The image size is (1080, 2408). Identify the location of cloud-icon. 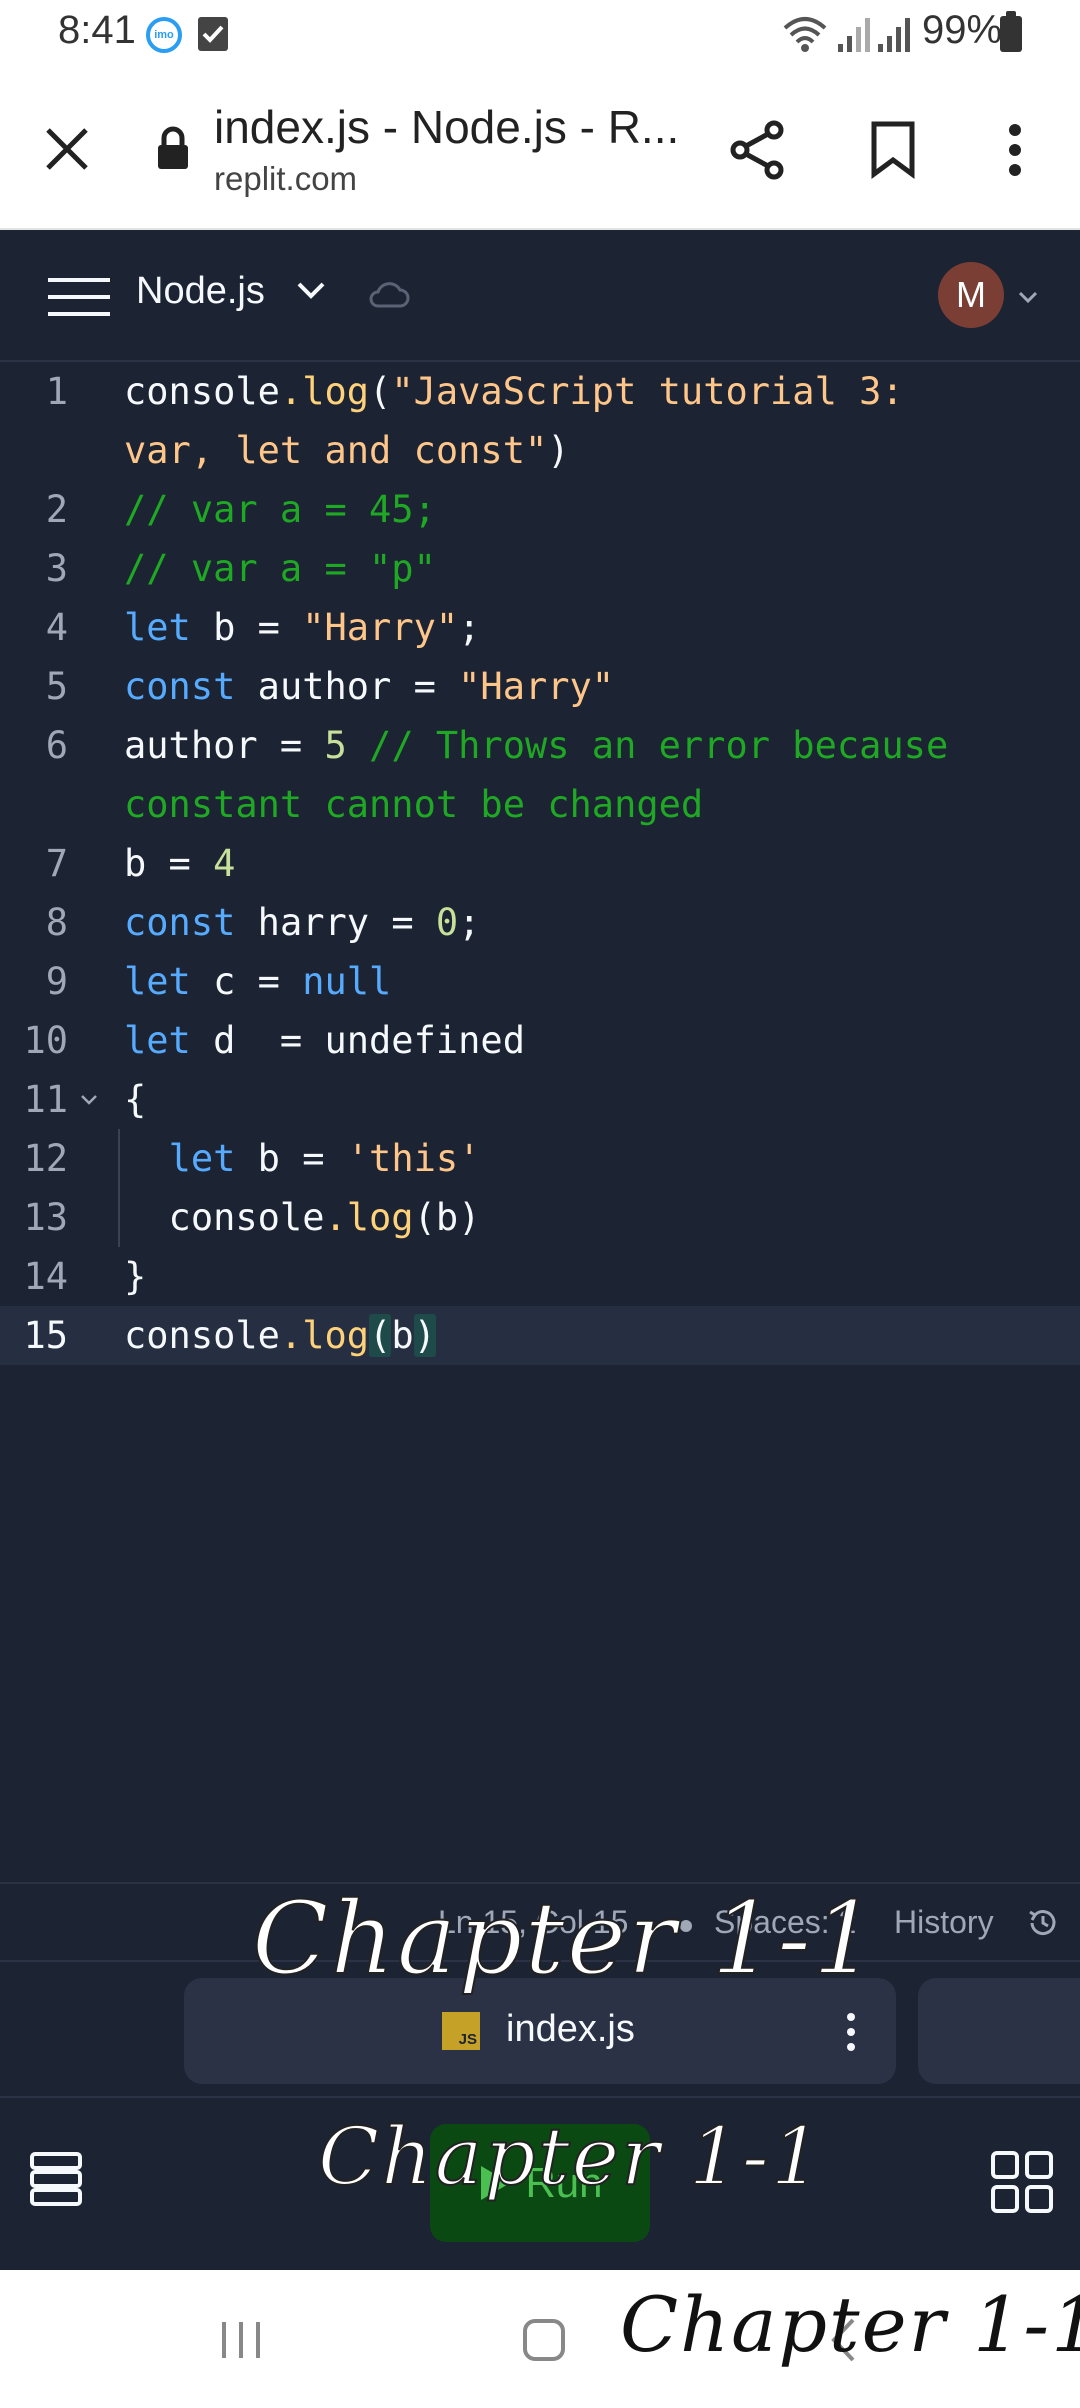
(389, 295).